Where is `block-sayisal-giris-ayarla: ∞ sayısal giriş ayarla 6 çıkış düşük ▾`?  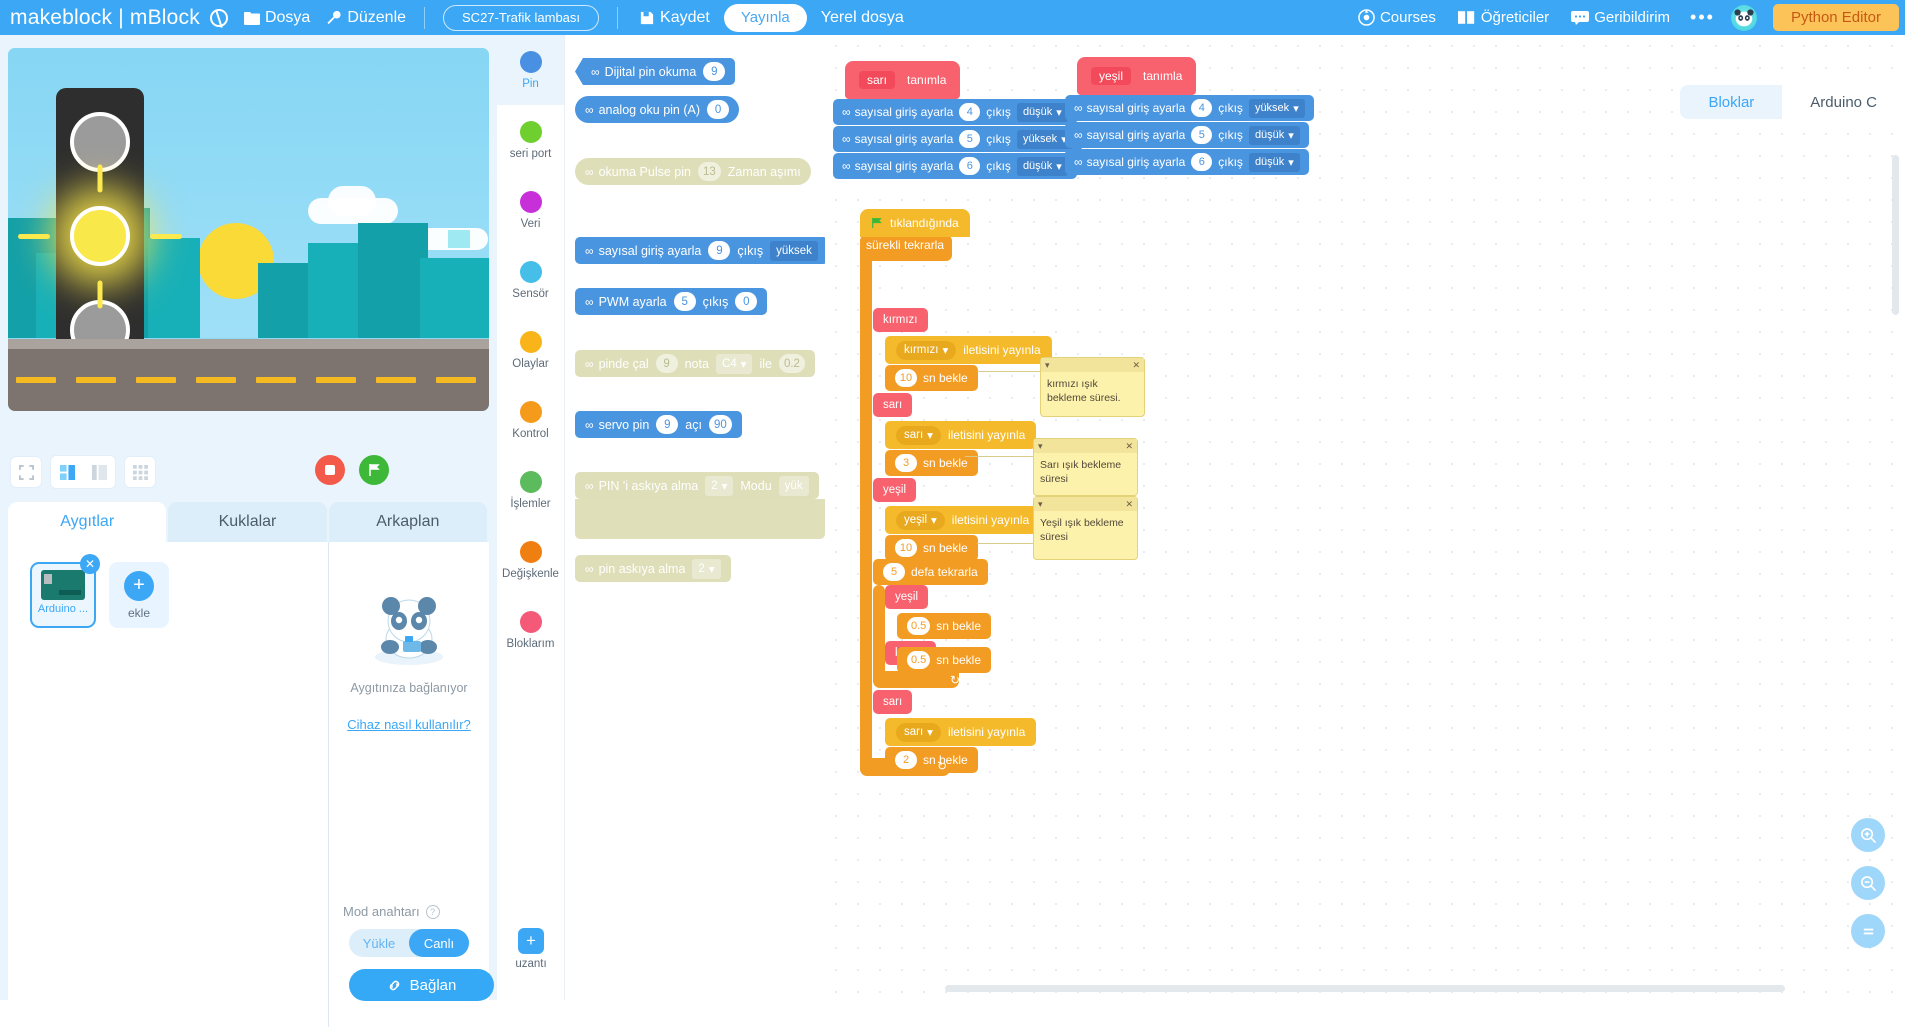 block-sayisal-giris-ayarla: ∞ sayısal giriş ayarla 6 çıkış düşük ▾ is located at coordinates (1187, 162).